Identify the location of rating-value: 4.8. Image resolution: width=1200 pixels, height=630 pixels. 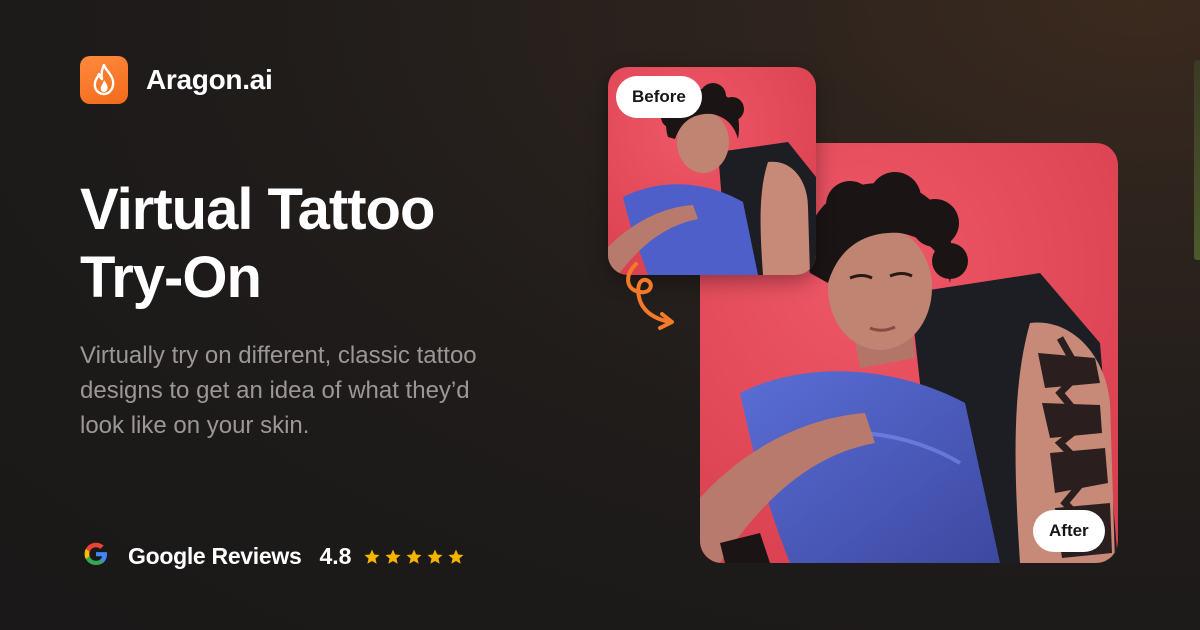
(335, 556).